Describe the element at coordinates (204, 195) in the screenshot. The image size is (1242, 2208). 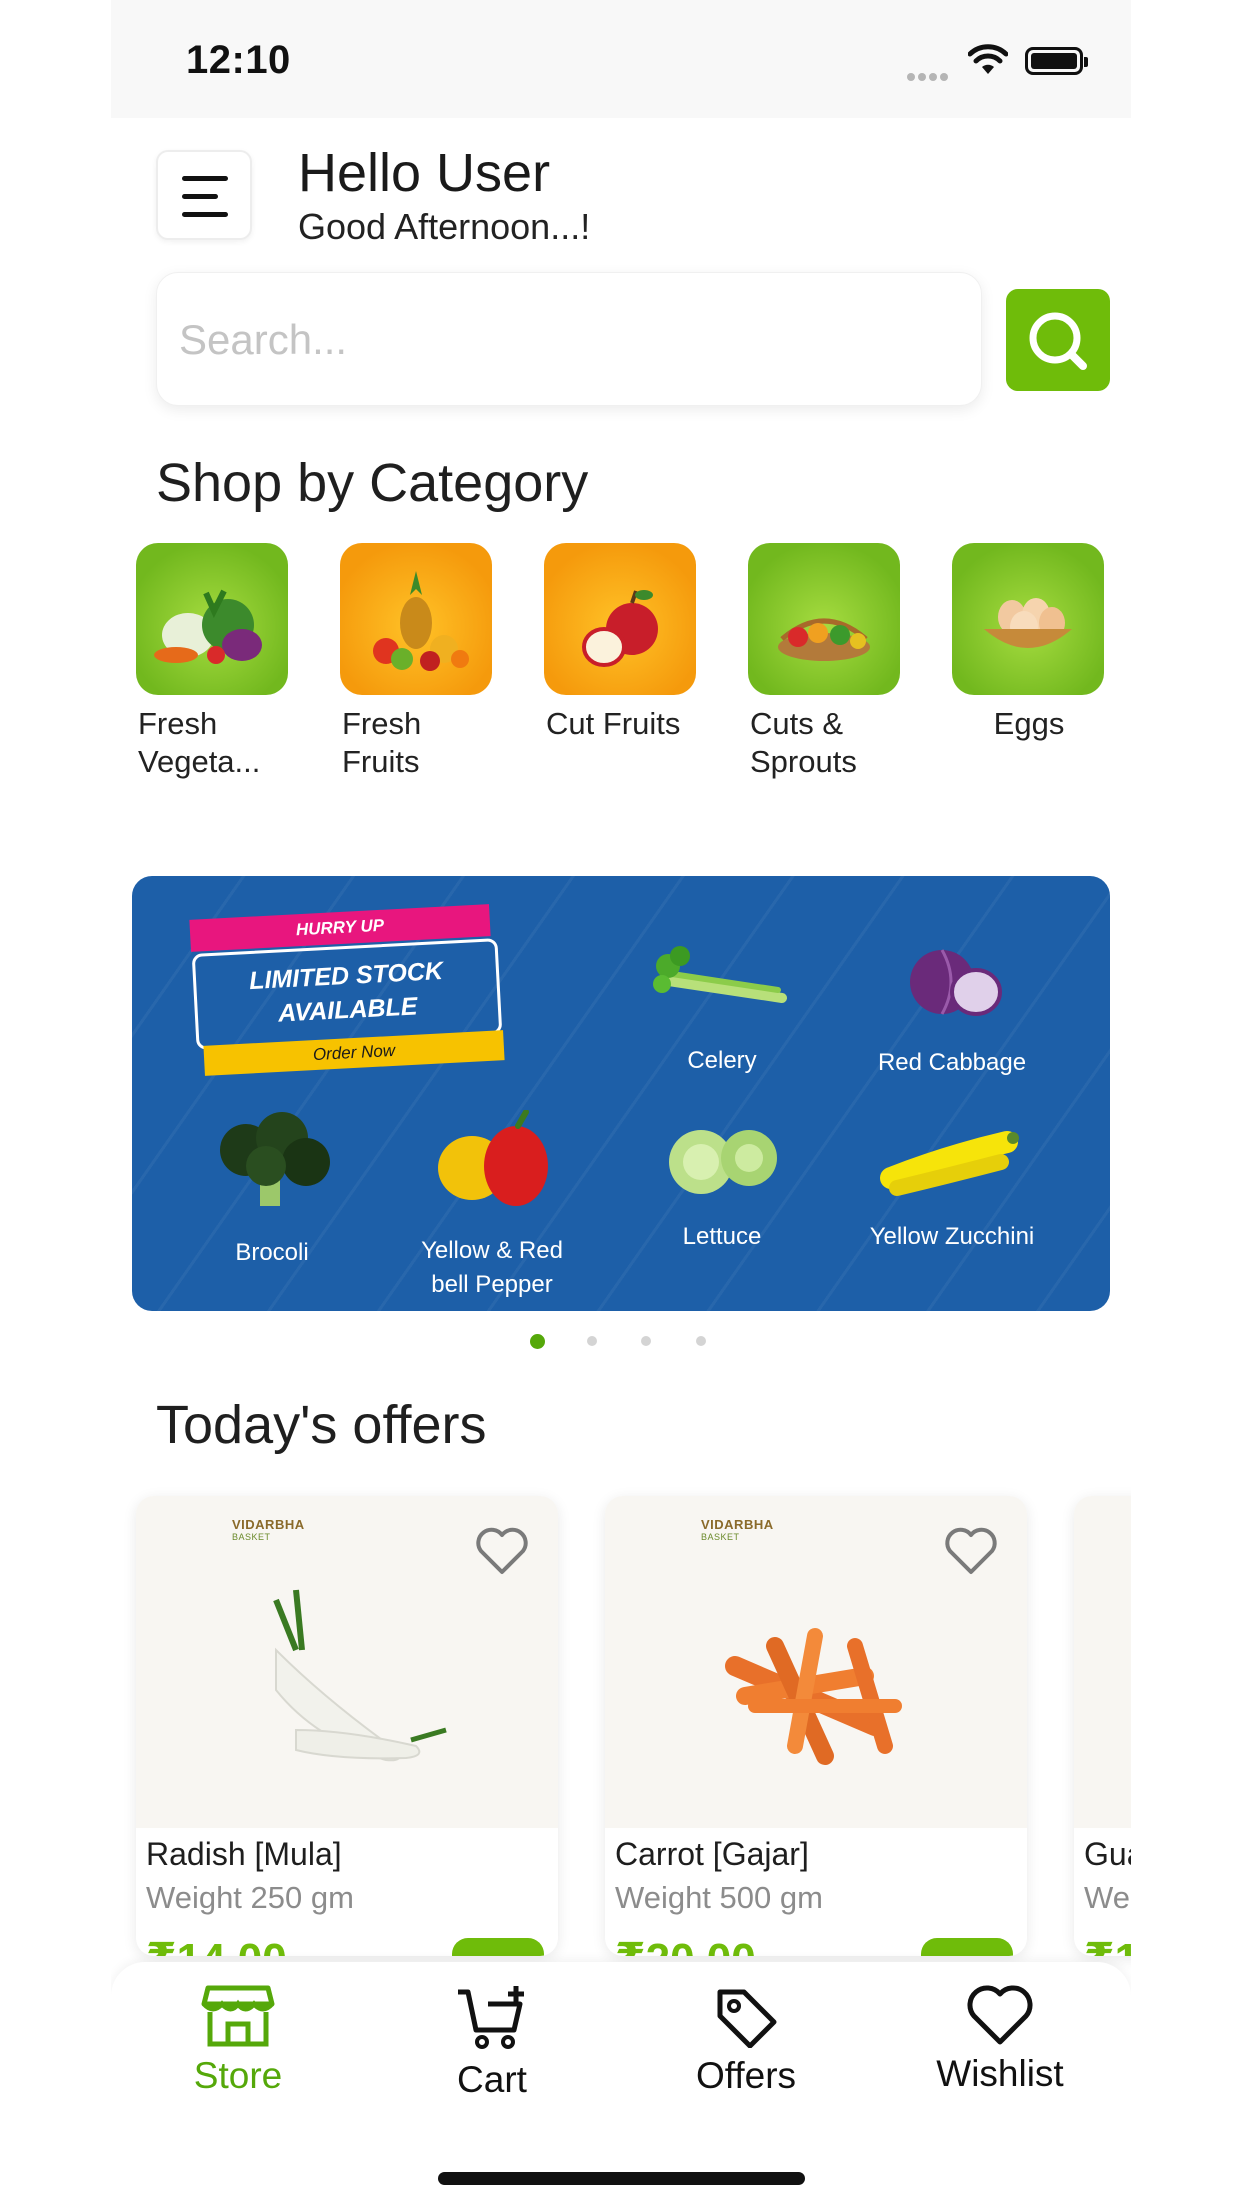
I see `menu-button` at that location.